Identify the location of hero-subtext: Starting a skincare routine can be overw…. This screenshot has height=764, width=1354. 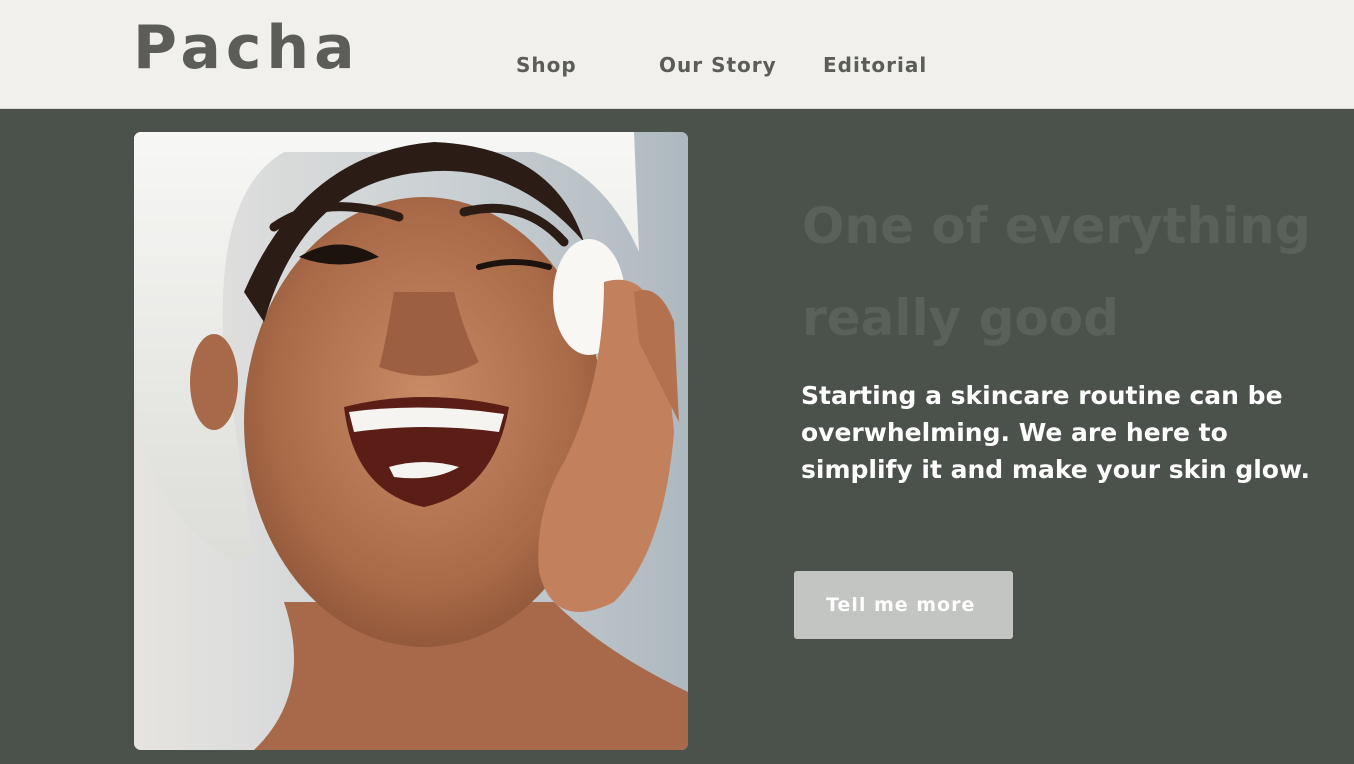
(1055, 432).